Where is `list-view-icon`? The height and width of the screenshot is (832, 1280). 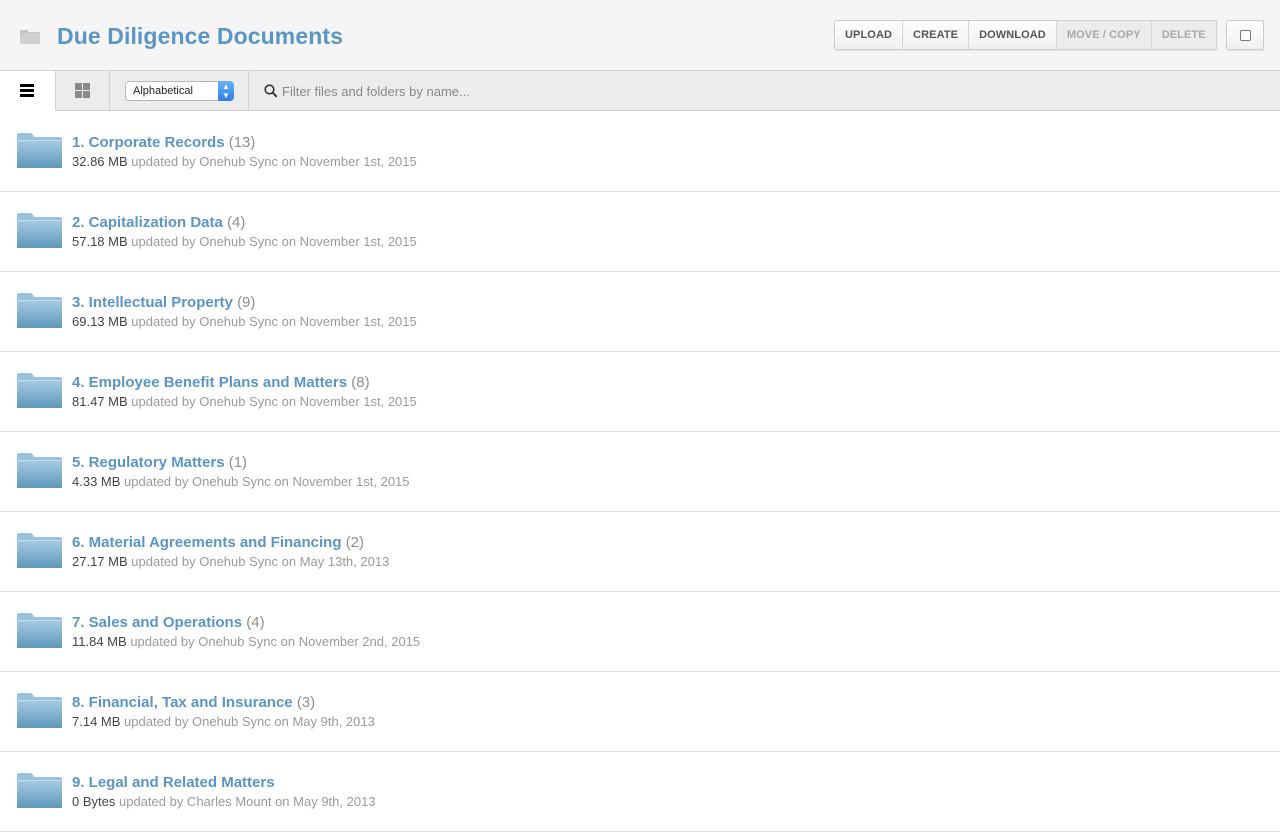
list-view-icon is located at coordinates (27, 90).